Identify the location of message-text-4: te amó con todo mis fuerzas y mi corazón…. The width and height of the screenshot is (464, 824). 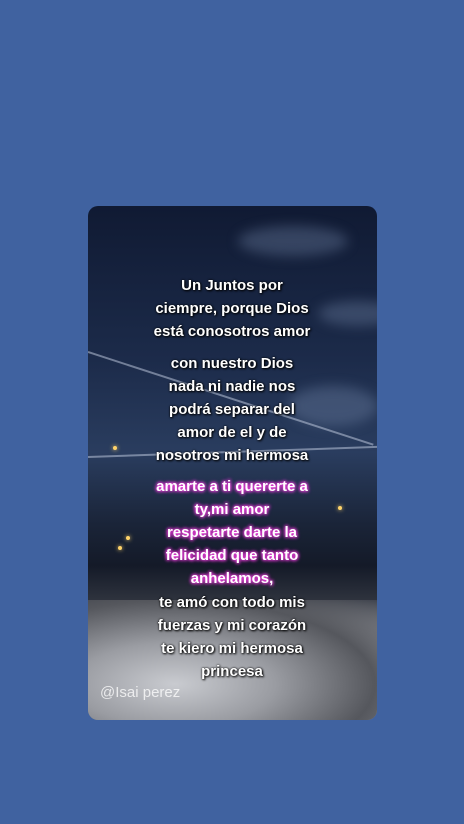
(232, 637).